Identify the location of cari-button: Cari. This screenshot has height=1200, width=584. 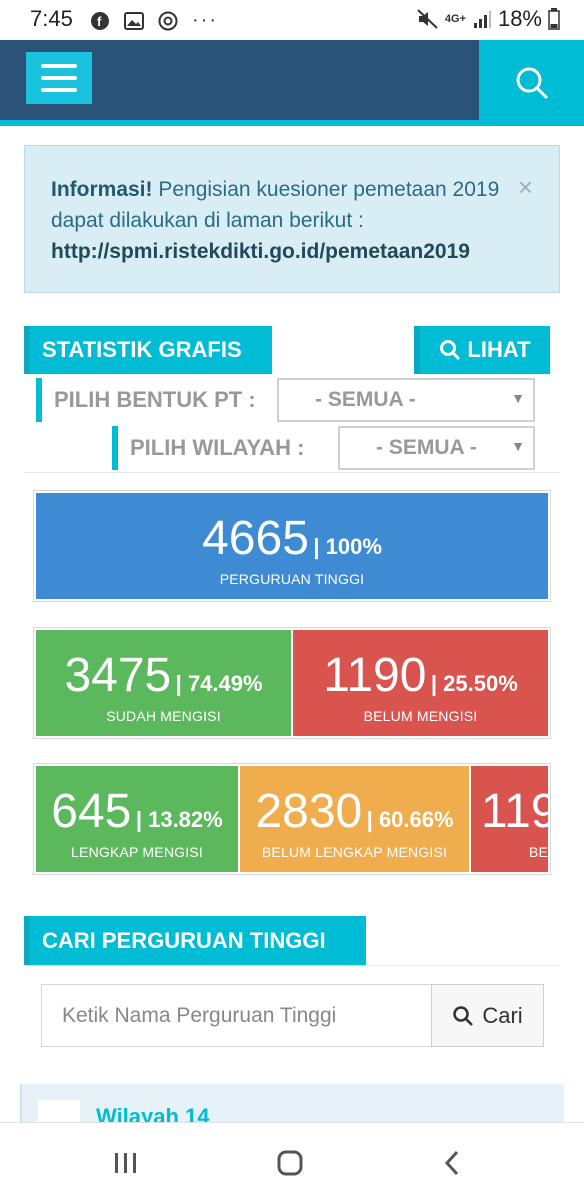
(487, 1015).